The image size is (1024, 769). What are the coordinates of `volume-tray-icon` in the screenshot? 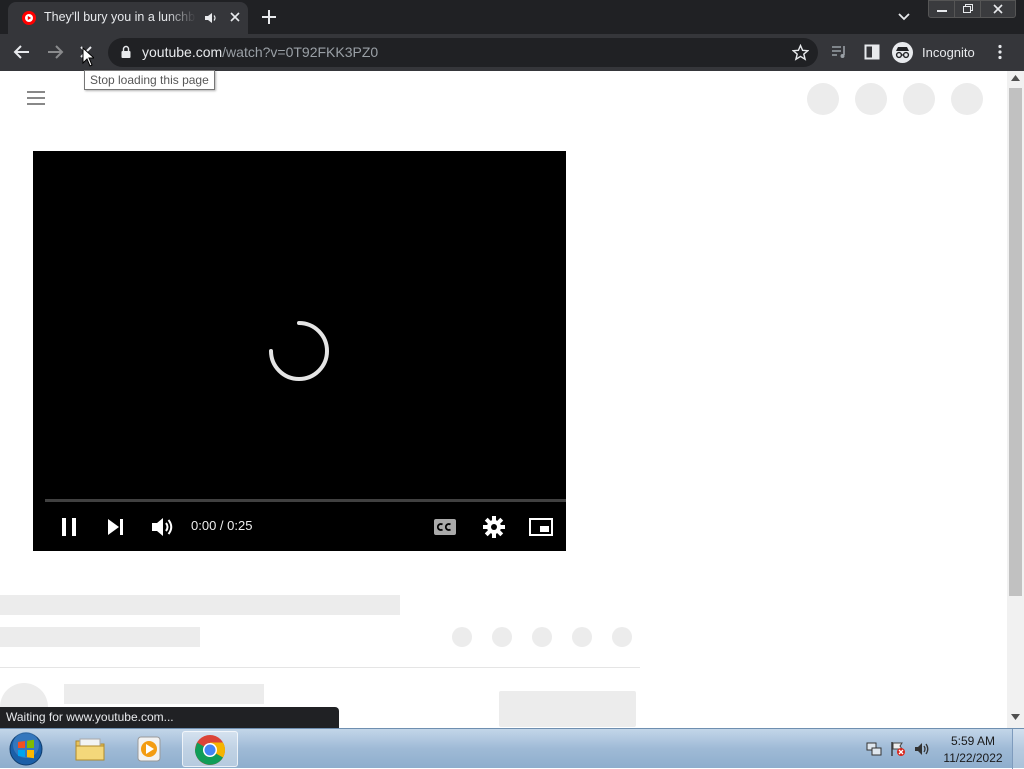 It's located at (922, 749).